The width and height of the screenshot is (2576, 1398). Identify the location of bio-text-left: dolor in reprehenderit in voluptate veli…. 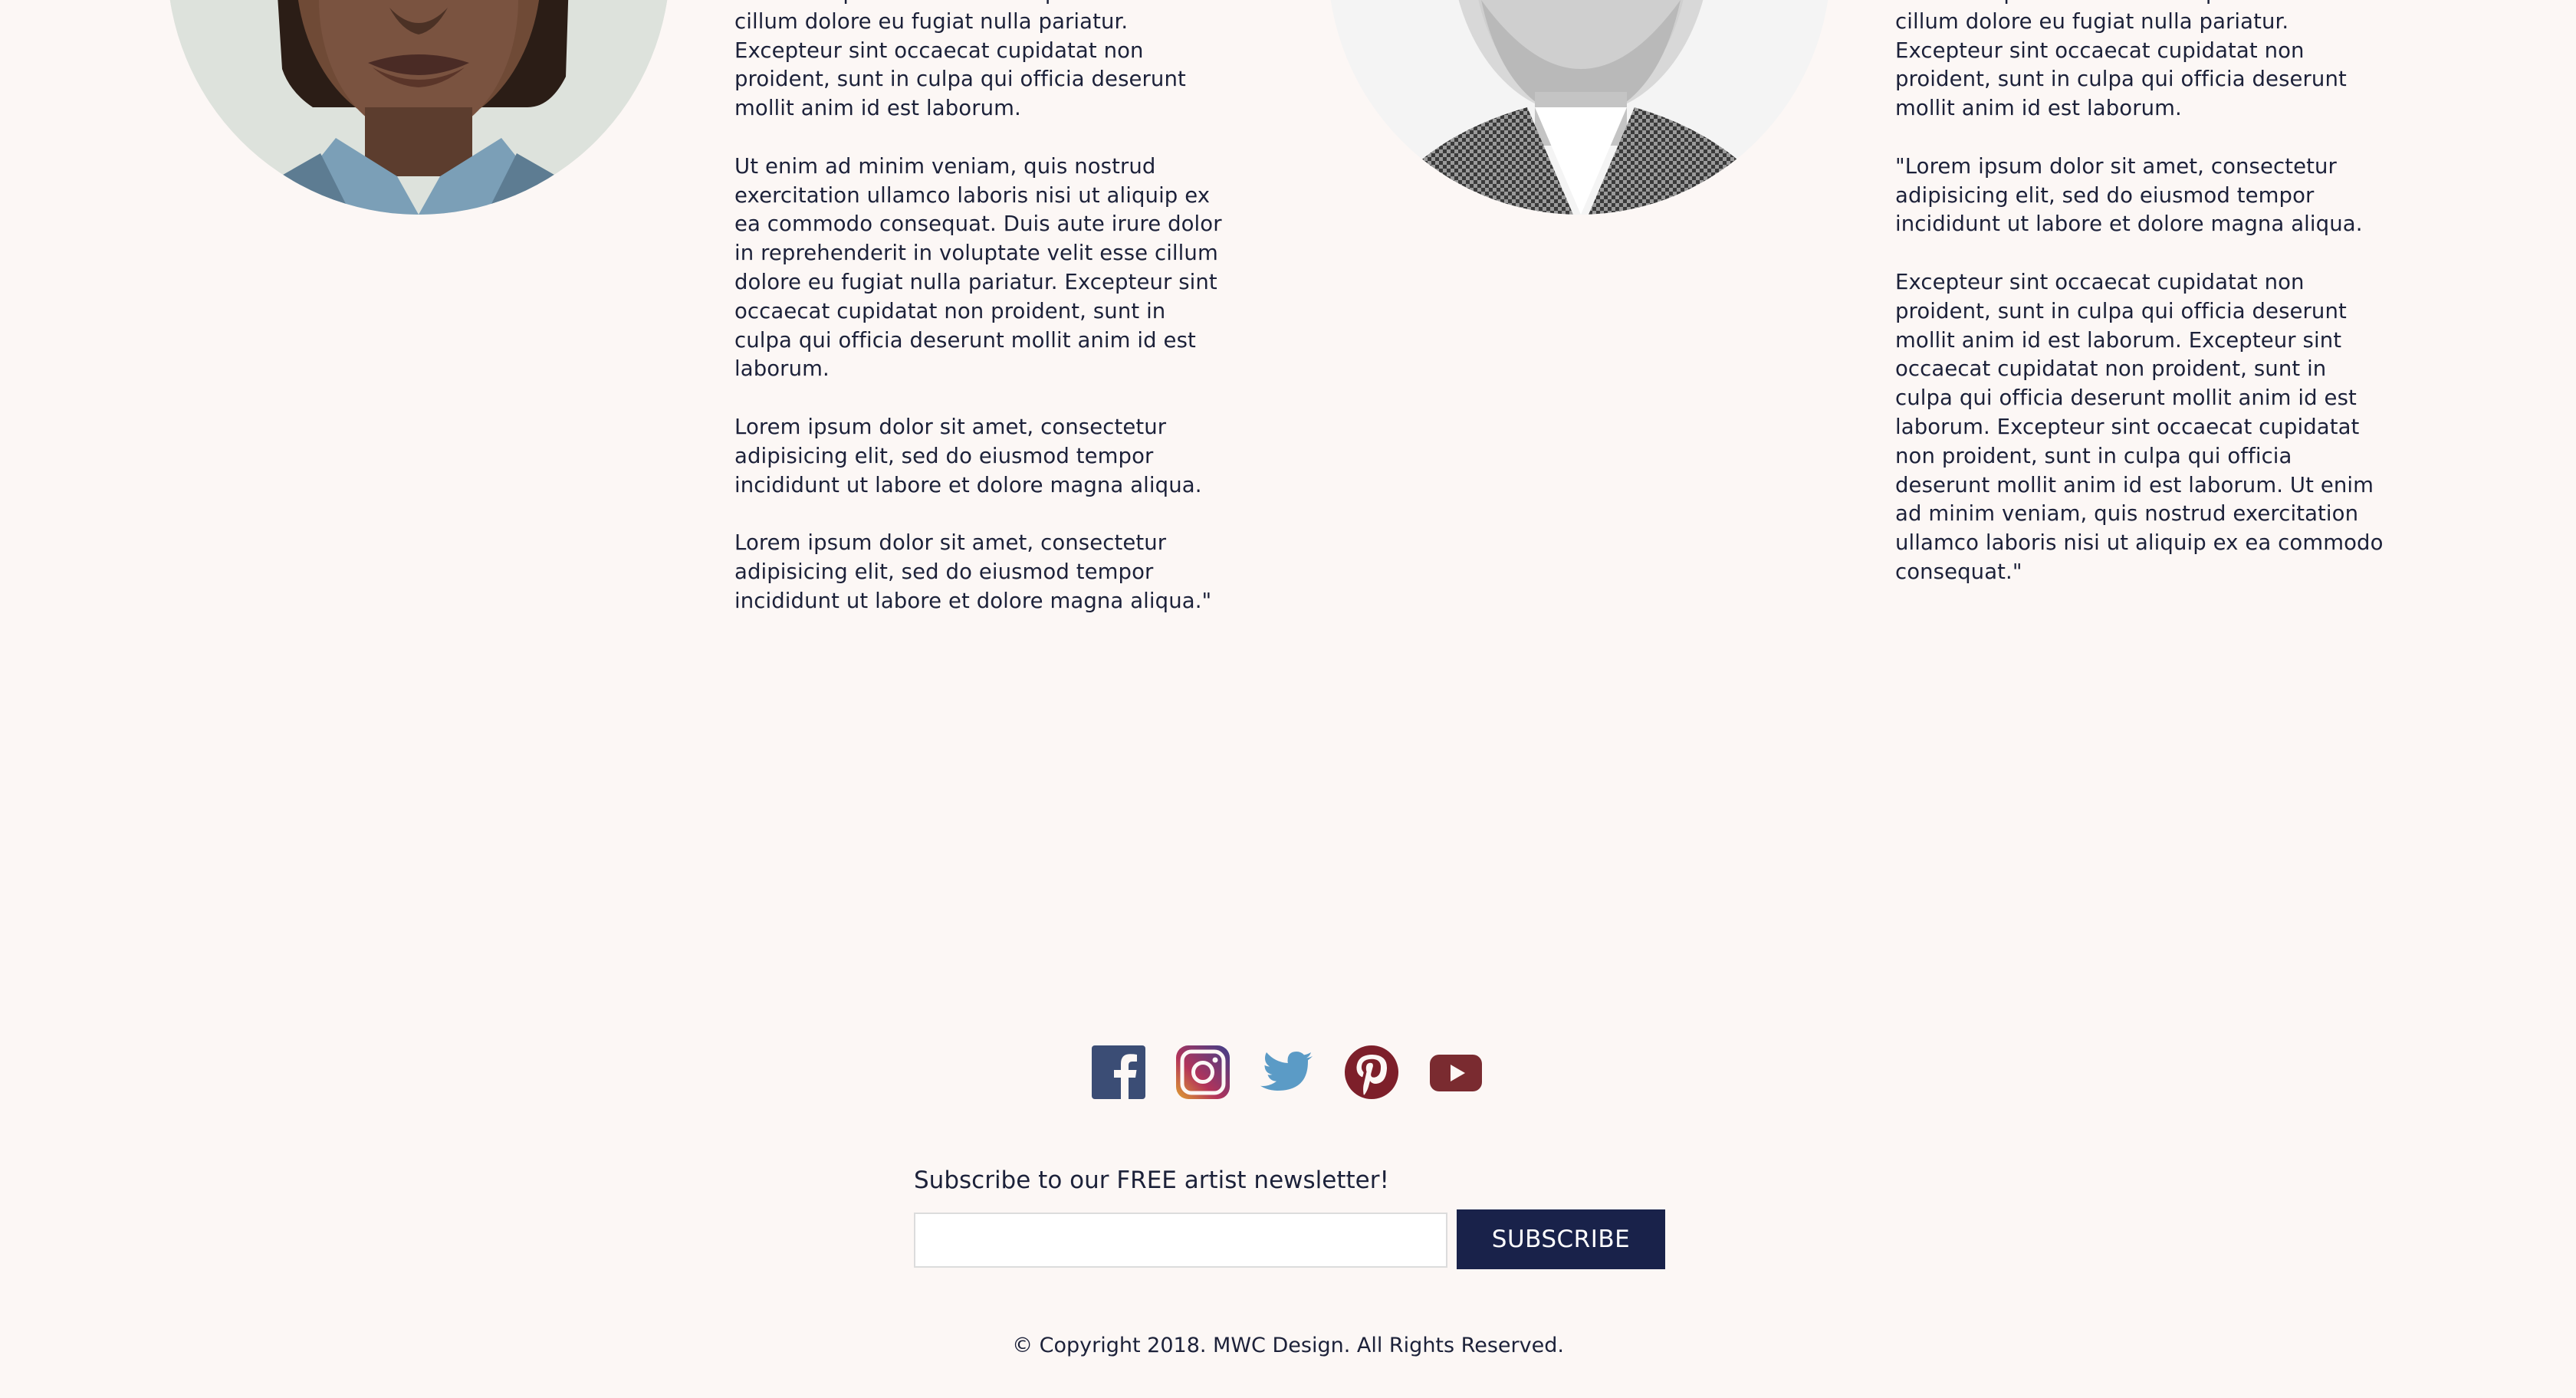
(980, 322).